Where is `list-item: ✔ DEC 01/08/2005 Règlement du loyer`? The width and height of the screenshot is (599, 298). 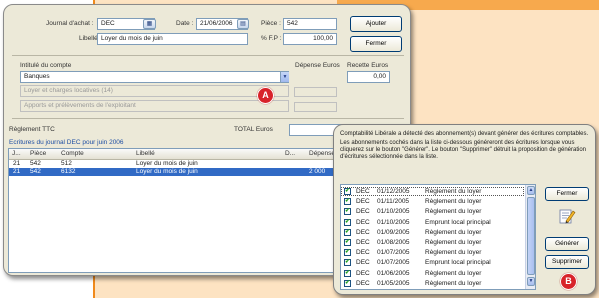
list-item: ✔ DEC 01/08/2005 Règlement du loyer is located at coordinates (432, 242).